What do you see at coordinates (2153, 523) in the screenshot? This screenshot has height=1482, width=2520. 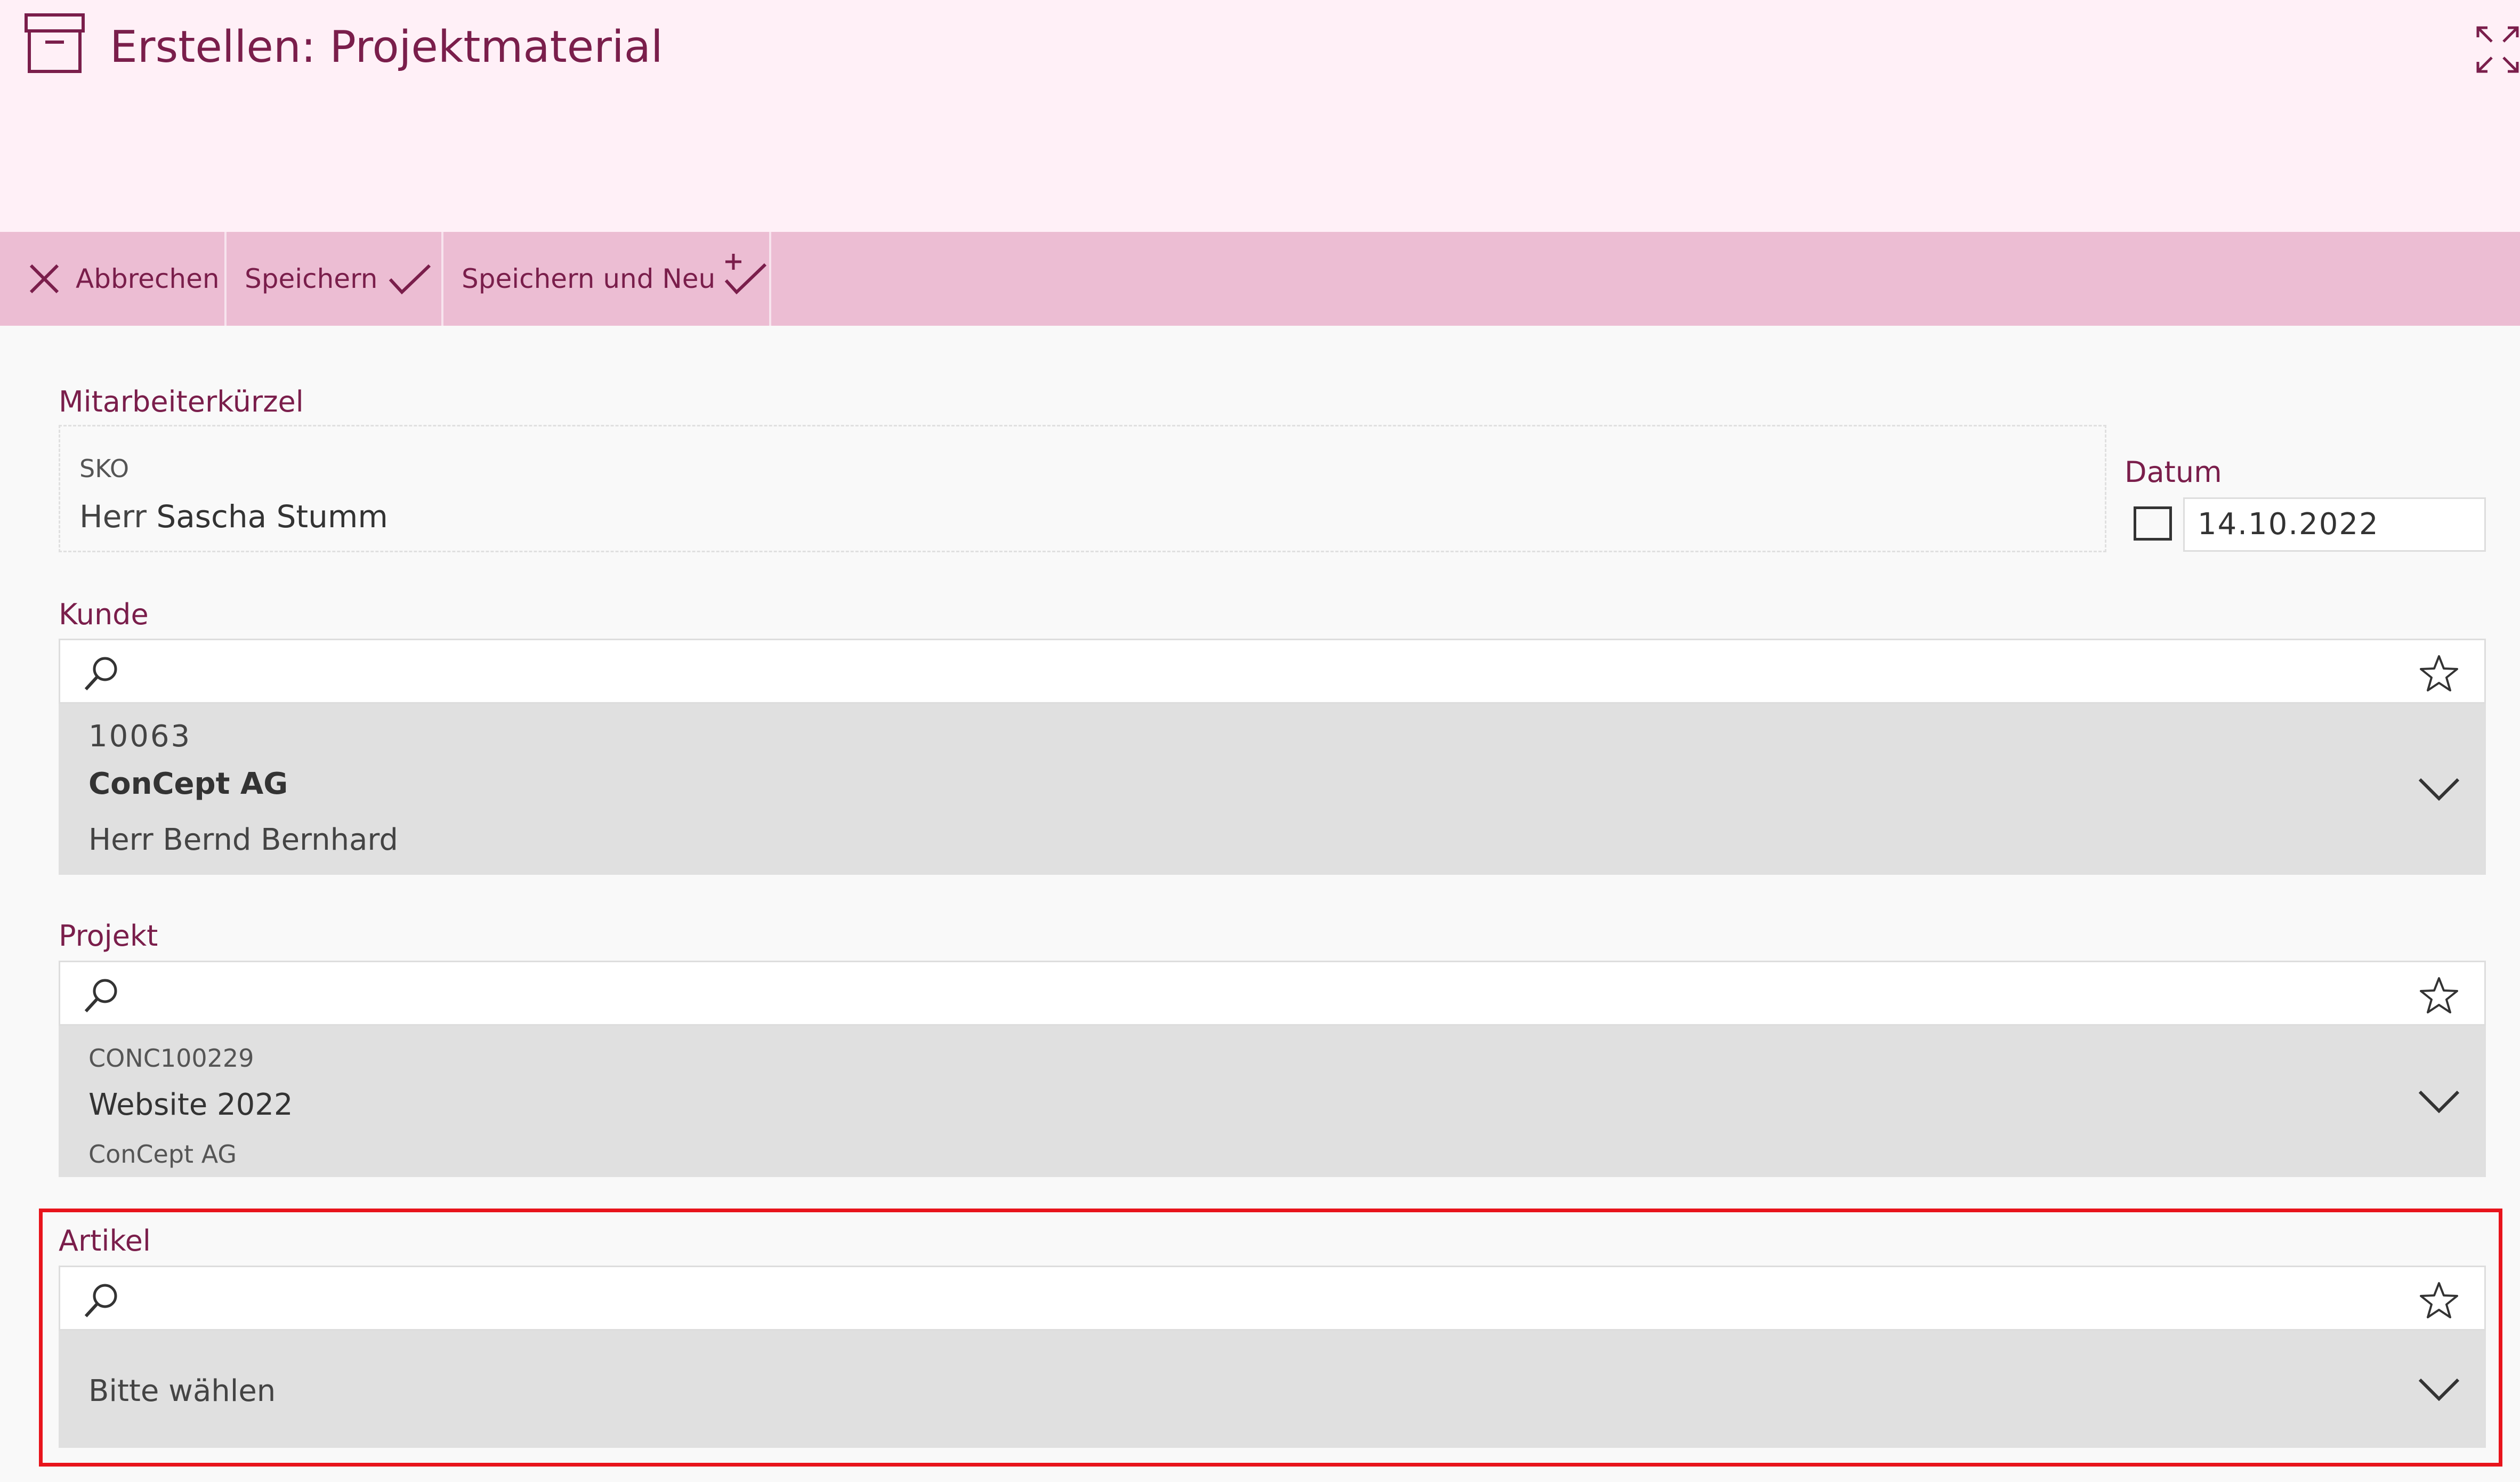 I see `calendar-icon` at bounding box center [2153, 523].